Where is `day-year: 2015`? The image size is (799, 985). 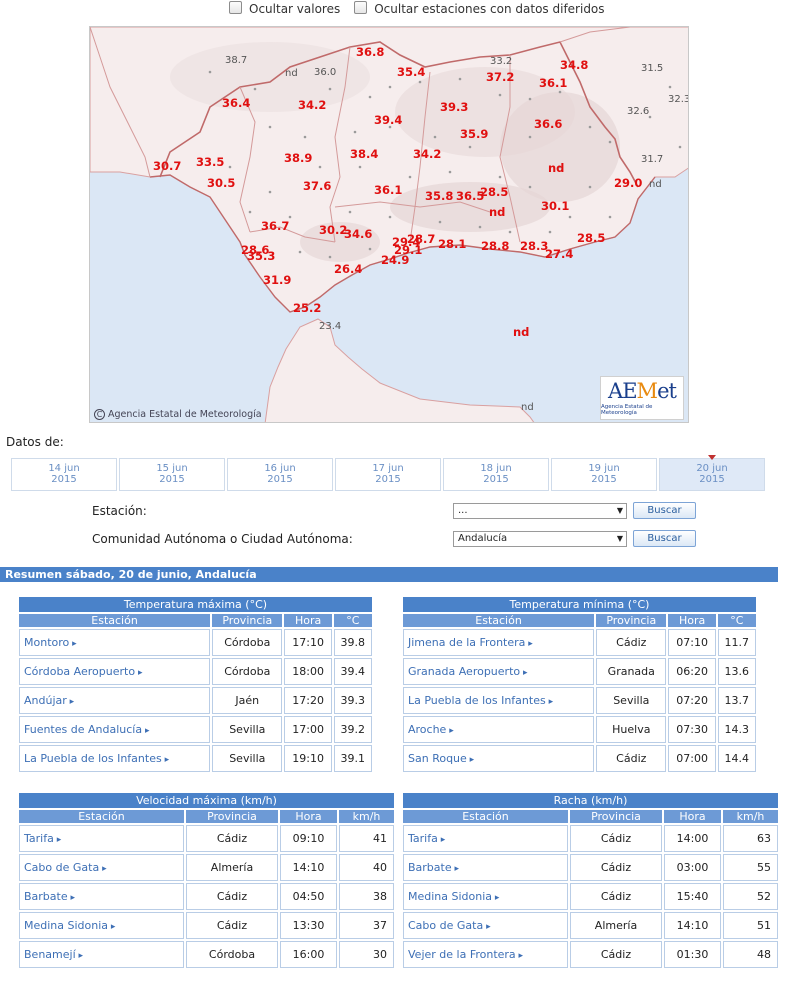
day-year: 2015 is located at coordinates (712, 479).